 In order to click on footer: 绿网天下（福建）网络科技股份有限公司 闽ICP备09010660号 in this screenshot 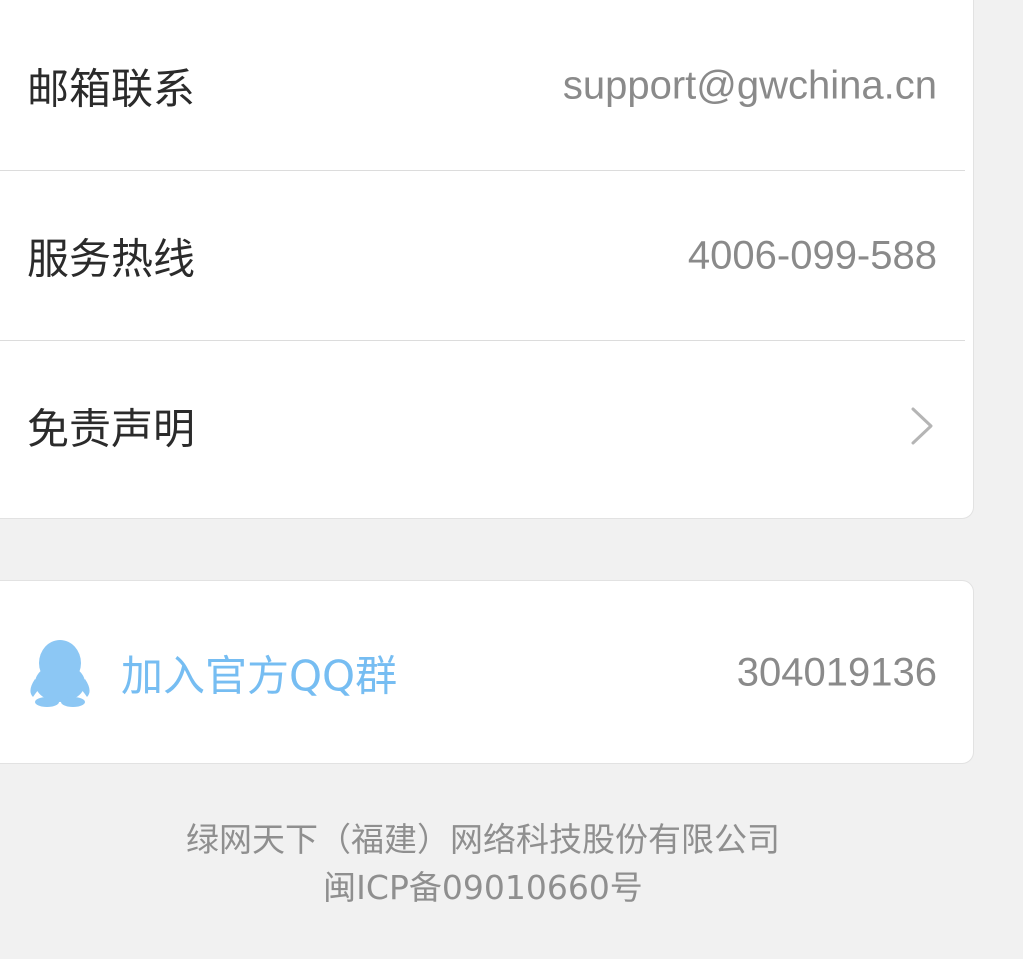, I will do `click(483, 864)`.